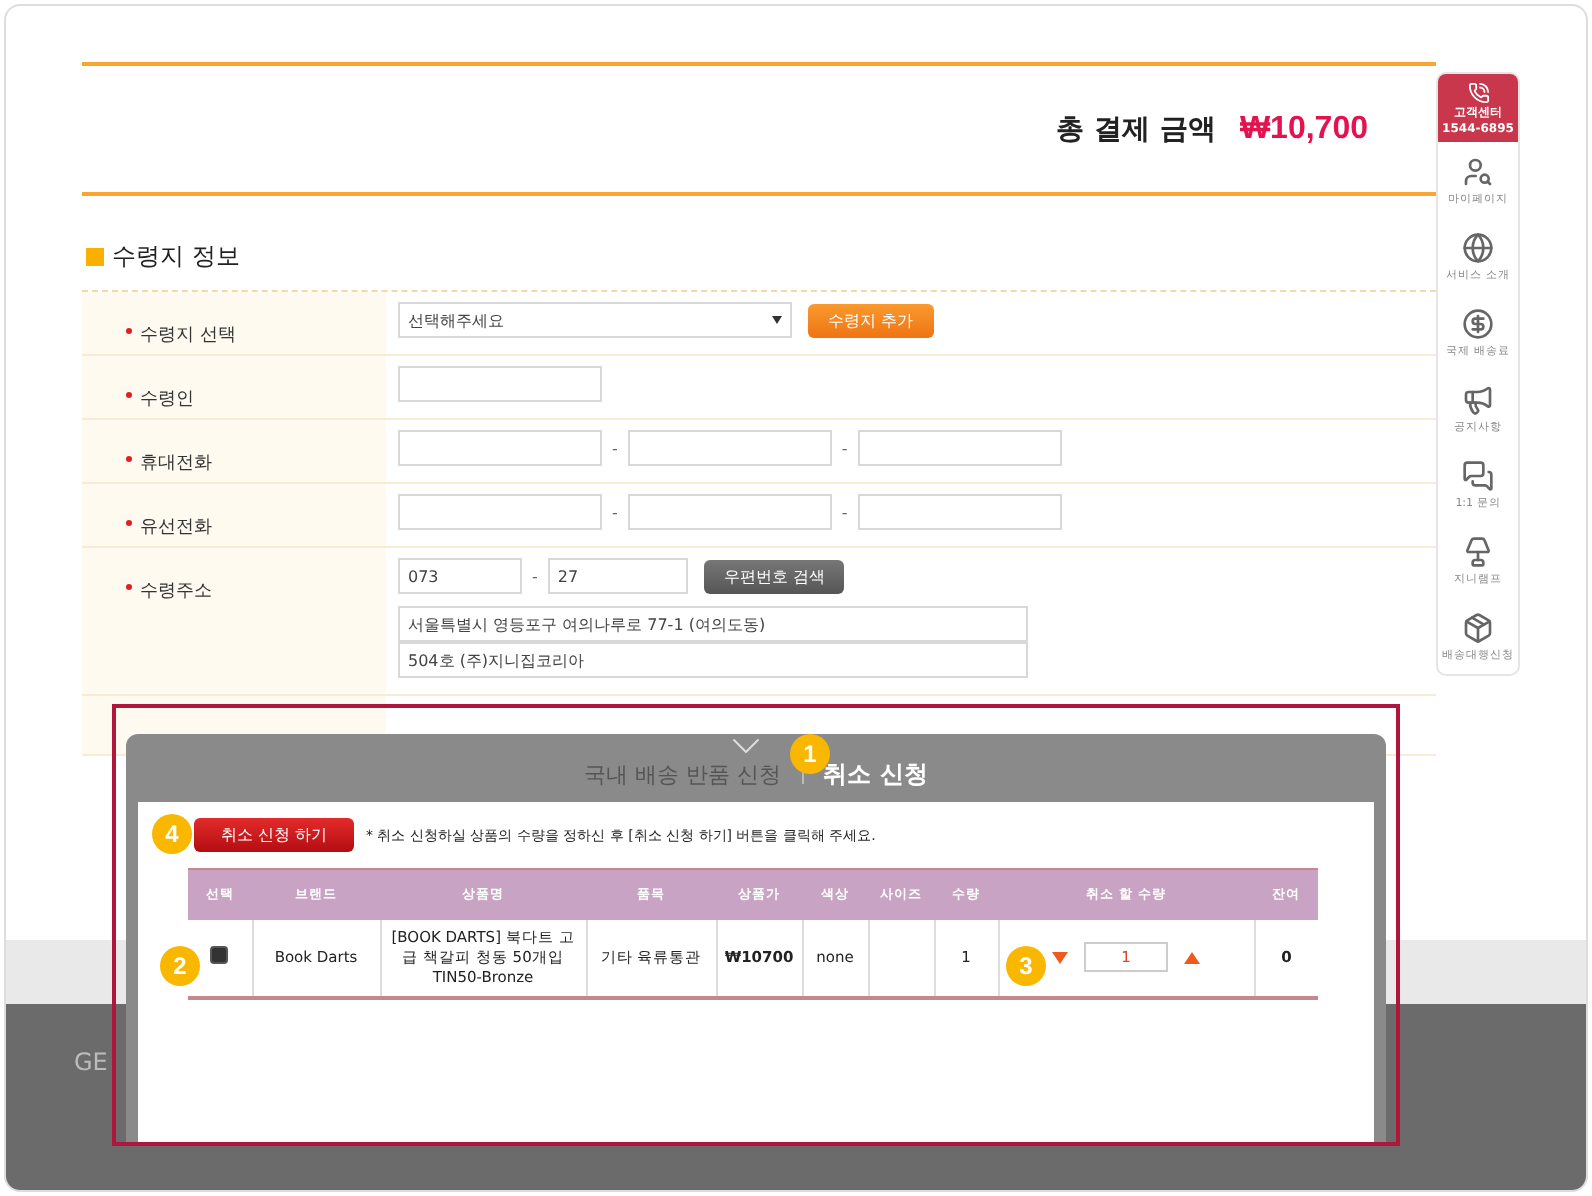 The width and height of the screenshot is (1592, 1196). Describe the element at coordinates (1060, 957) in the screenshot. I see `decrease-icon` at that location.